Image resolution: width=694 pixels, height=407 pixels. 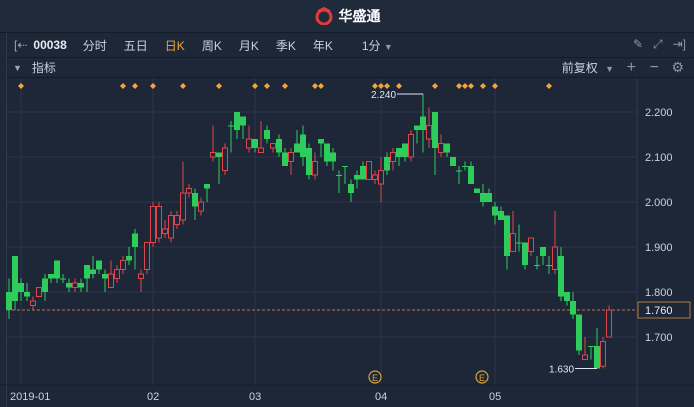 I want to click on y-tick-label: 2.100, so click(x=659, y=158).